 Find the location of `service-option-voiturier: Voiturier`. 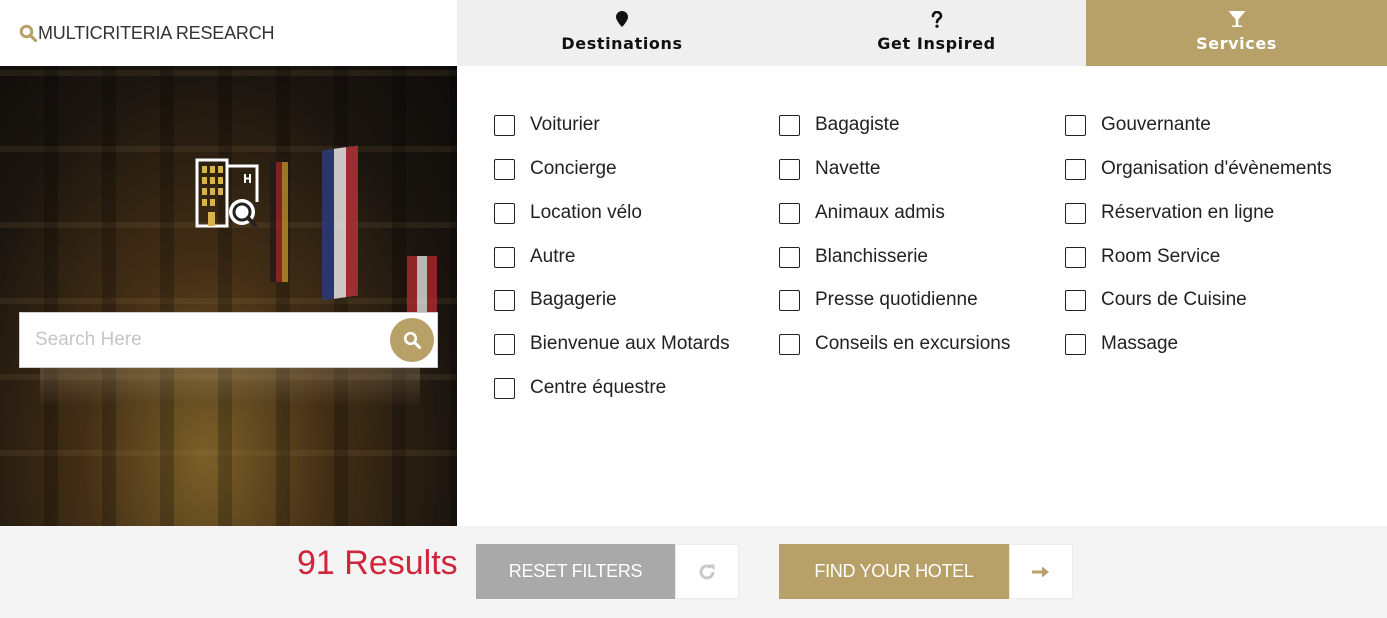

service-option-voiturier: Voiturier is located at coordinates (547, 125).